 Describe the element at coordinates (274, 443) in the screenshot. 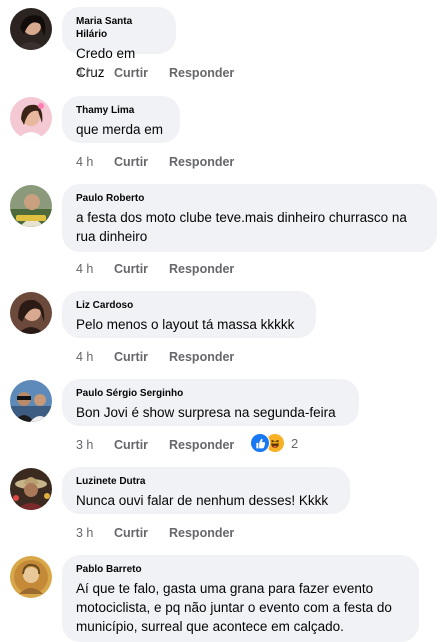

I see `reaction-summary: 2` at that location.